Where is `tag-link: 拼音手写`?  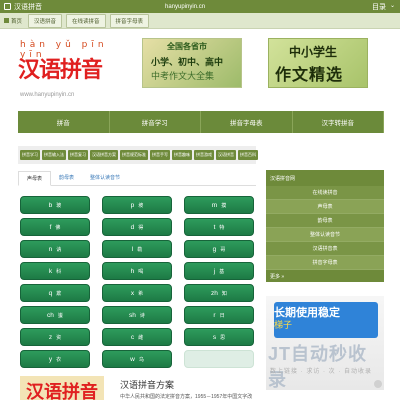 tag-link: 拼音手写 is located at coordinates (160, 155).